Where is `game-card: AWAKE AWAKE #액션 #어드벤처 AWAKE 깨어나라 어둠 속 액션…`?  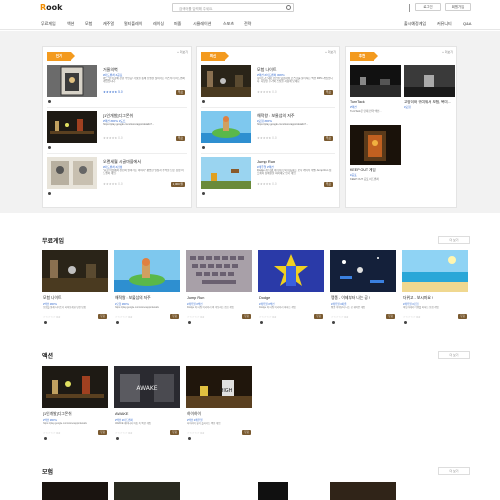 game-card: AWAKE AWAKE #액션 #어드벤처 AWAKE 깨어나라 어둠 속 액션… is located at coordinates (147, 408).